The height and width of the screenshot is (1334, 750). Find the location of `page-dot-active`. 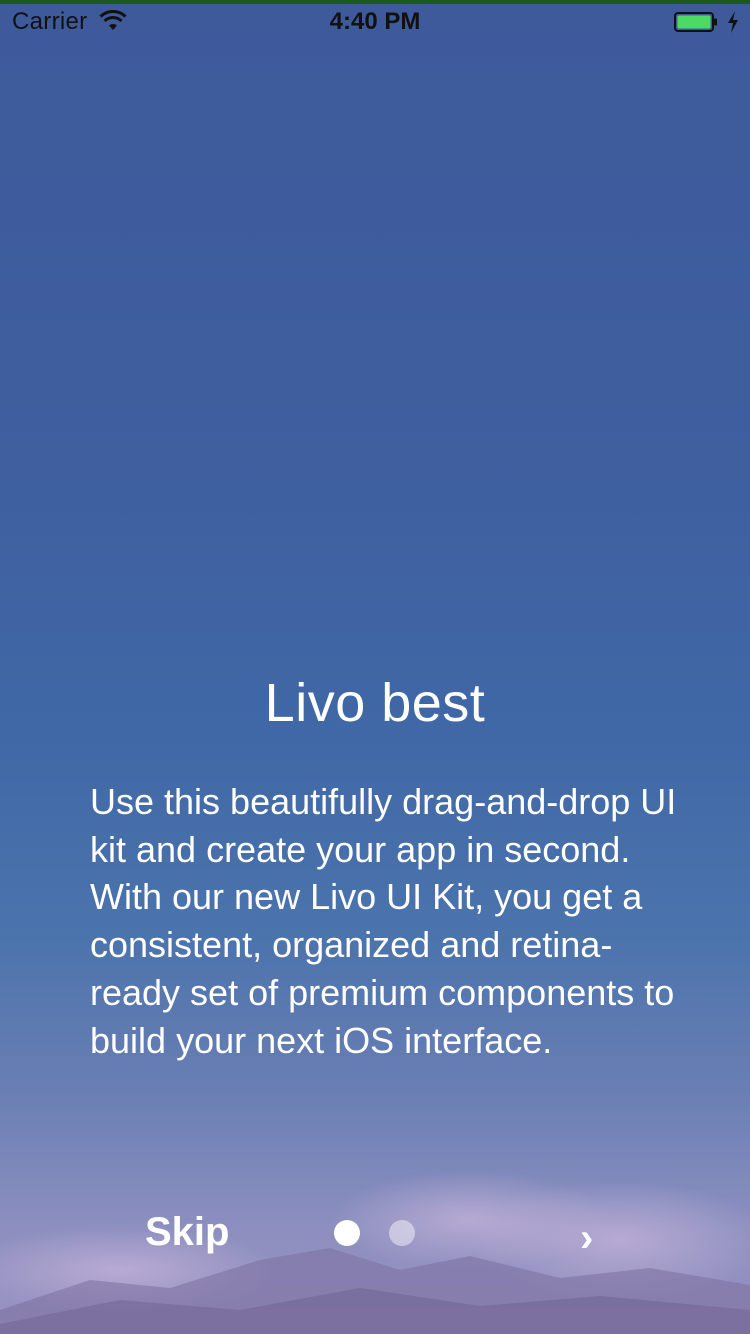

page-dot-active is located at coordinates (347, 1233).